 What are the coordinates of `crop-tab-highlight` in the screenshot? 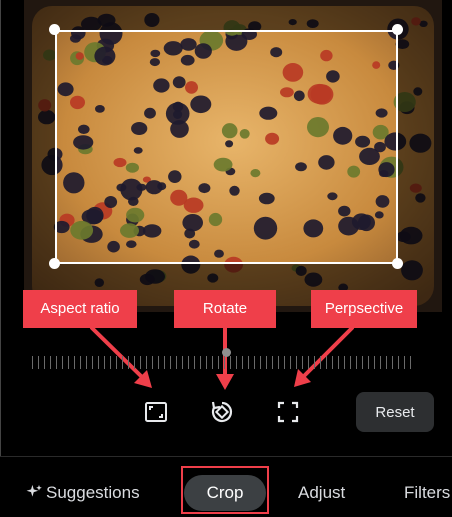 It's located at (225, 490).